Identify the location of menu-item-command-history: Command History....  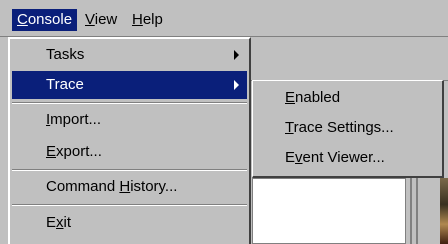
(129, 187).